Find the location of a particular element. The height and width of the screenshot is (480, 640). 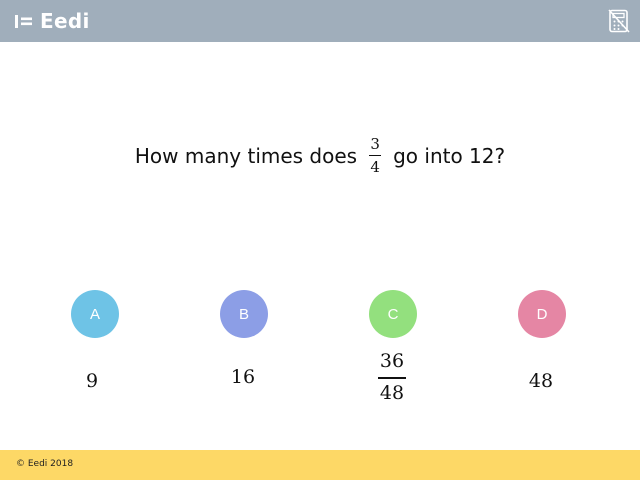

question-text-after: go into 12? is located at coordinates (449, 156).